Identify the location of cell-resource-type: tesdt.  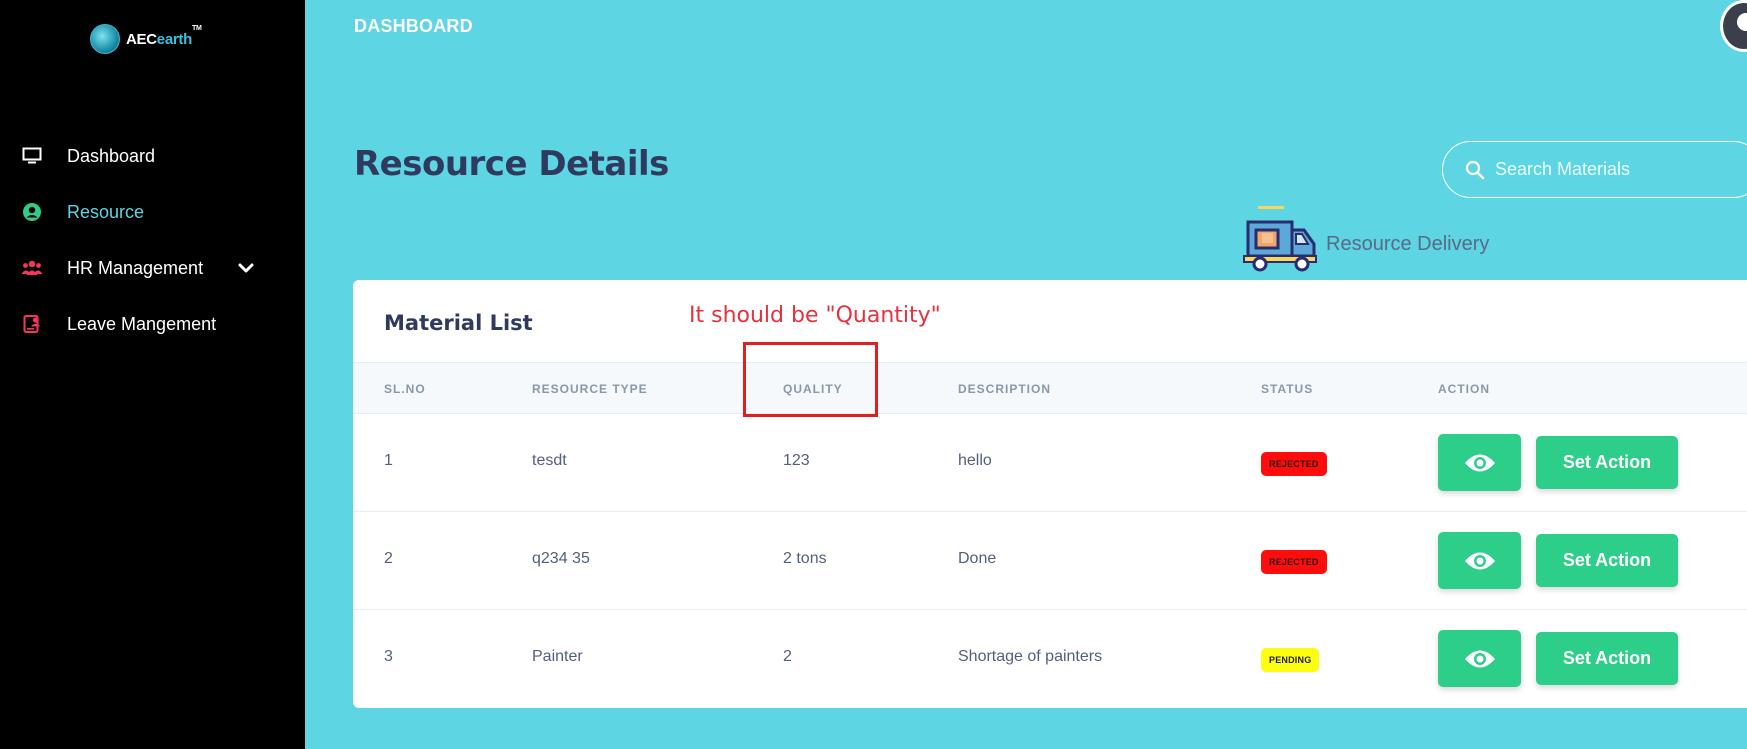
(549, 460).